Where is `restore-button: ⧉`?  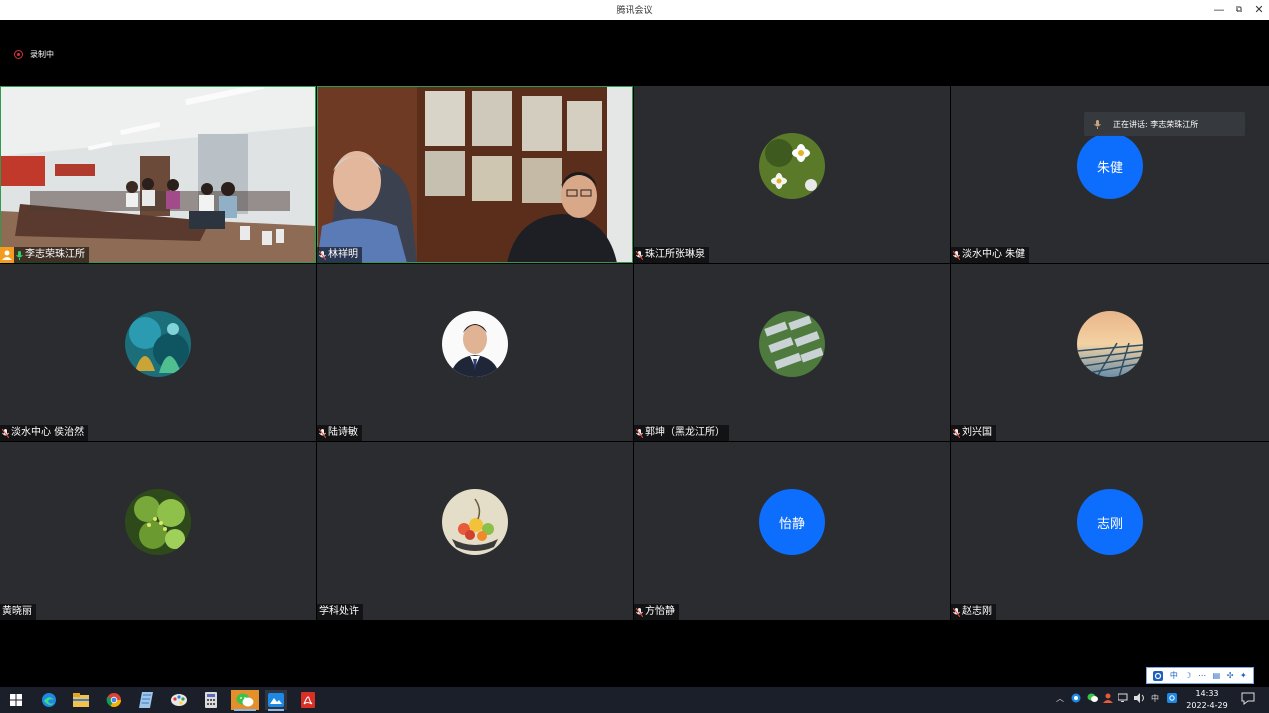
restore-button: ⧉ is located at coordinates (1239, 10).